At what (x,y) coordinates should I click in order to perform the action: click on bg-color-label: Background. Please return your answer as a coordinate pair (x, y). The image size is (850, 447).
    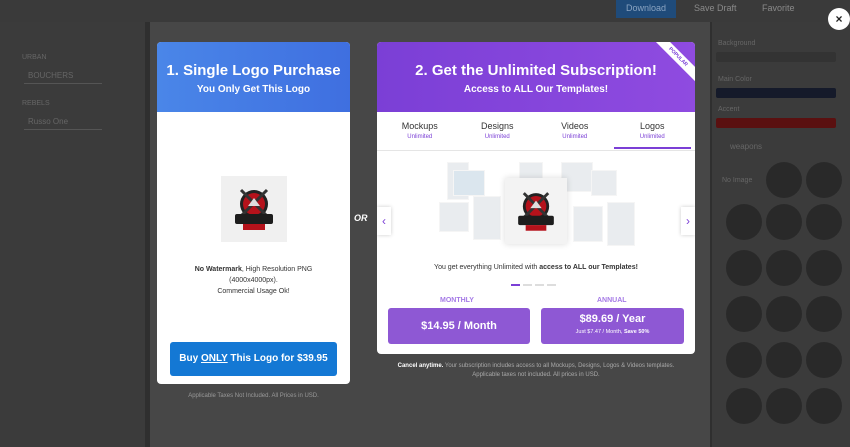
    Looking at the image, I should click on (737, 43).